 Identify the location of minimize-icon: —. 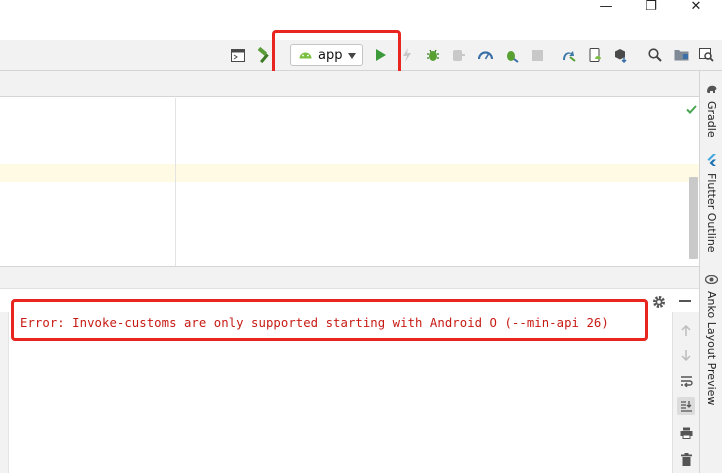
(606, 7).